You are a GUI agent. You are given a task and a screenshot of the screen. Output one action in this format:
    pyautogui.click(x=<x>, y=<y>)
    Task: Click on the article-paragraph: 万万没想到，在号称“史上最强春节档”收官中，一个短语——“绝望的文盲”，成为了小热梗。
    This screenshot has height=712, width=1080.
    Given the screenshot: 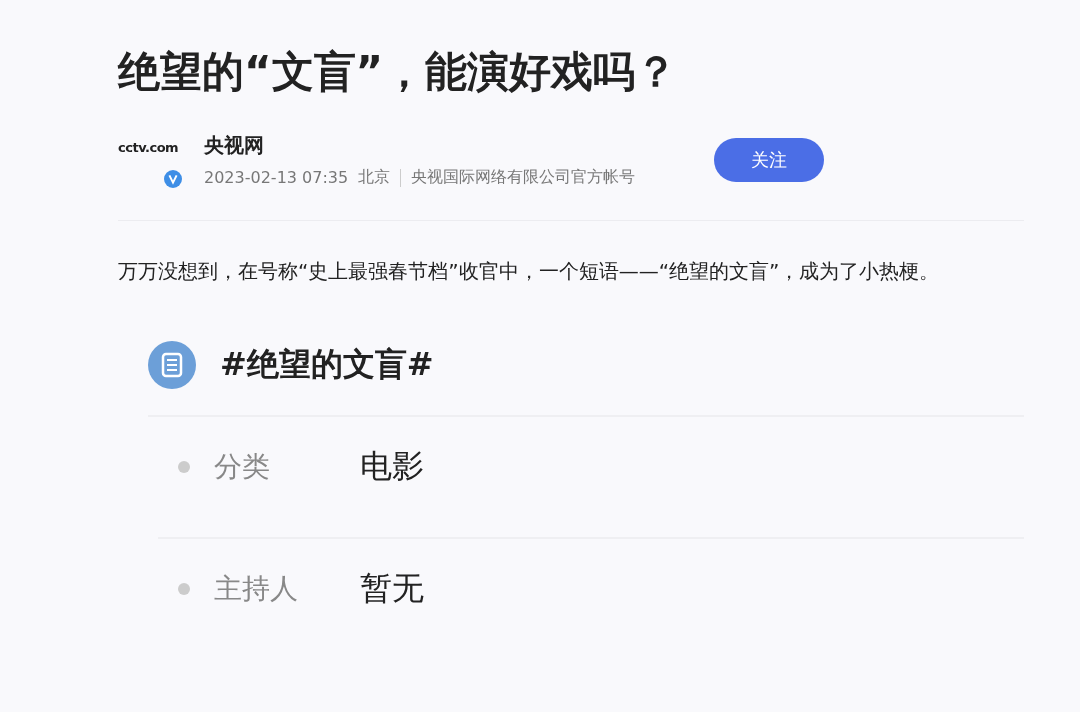 What is the action you would take?
    pyautogui.click(x=529, y=271)
    